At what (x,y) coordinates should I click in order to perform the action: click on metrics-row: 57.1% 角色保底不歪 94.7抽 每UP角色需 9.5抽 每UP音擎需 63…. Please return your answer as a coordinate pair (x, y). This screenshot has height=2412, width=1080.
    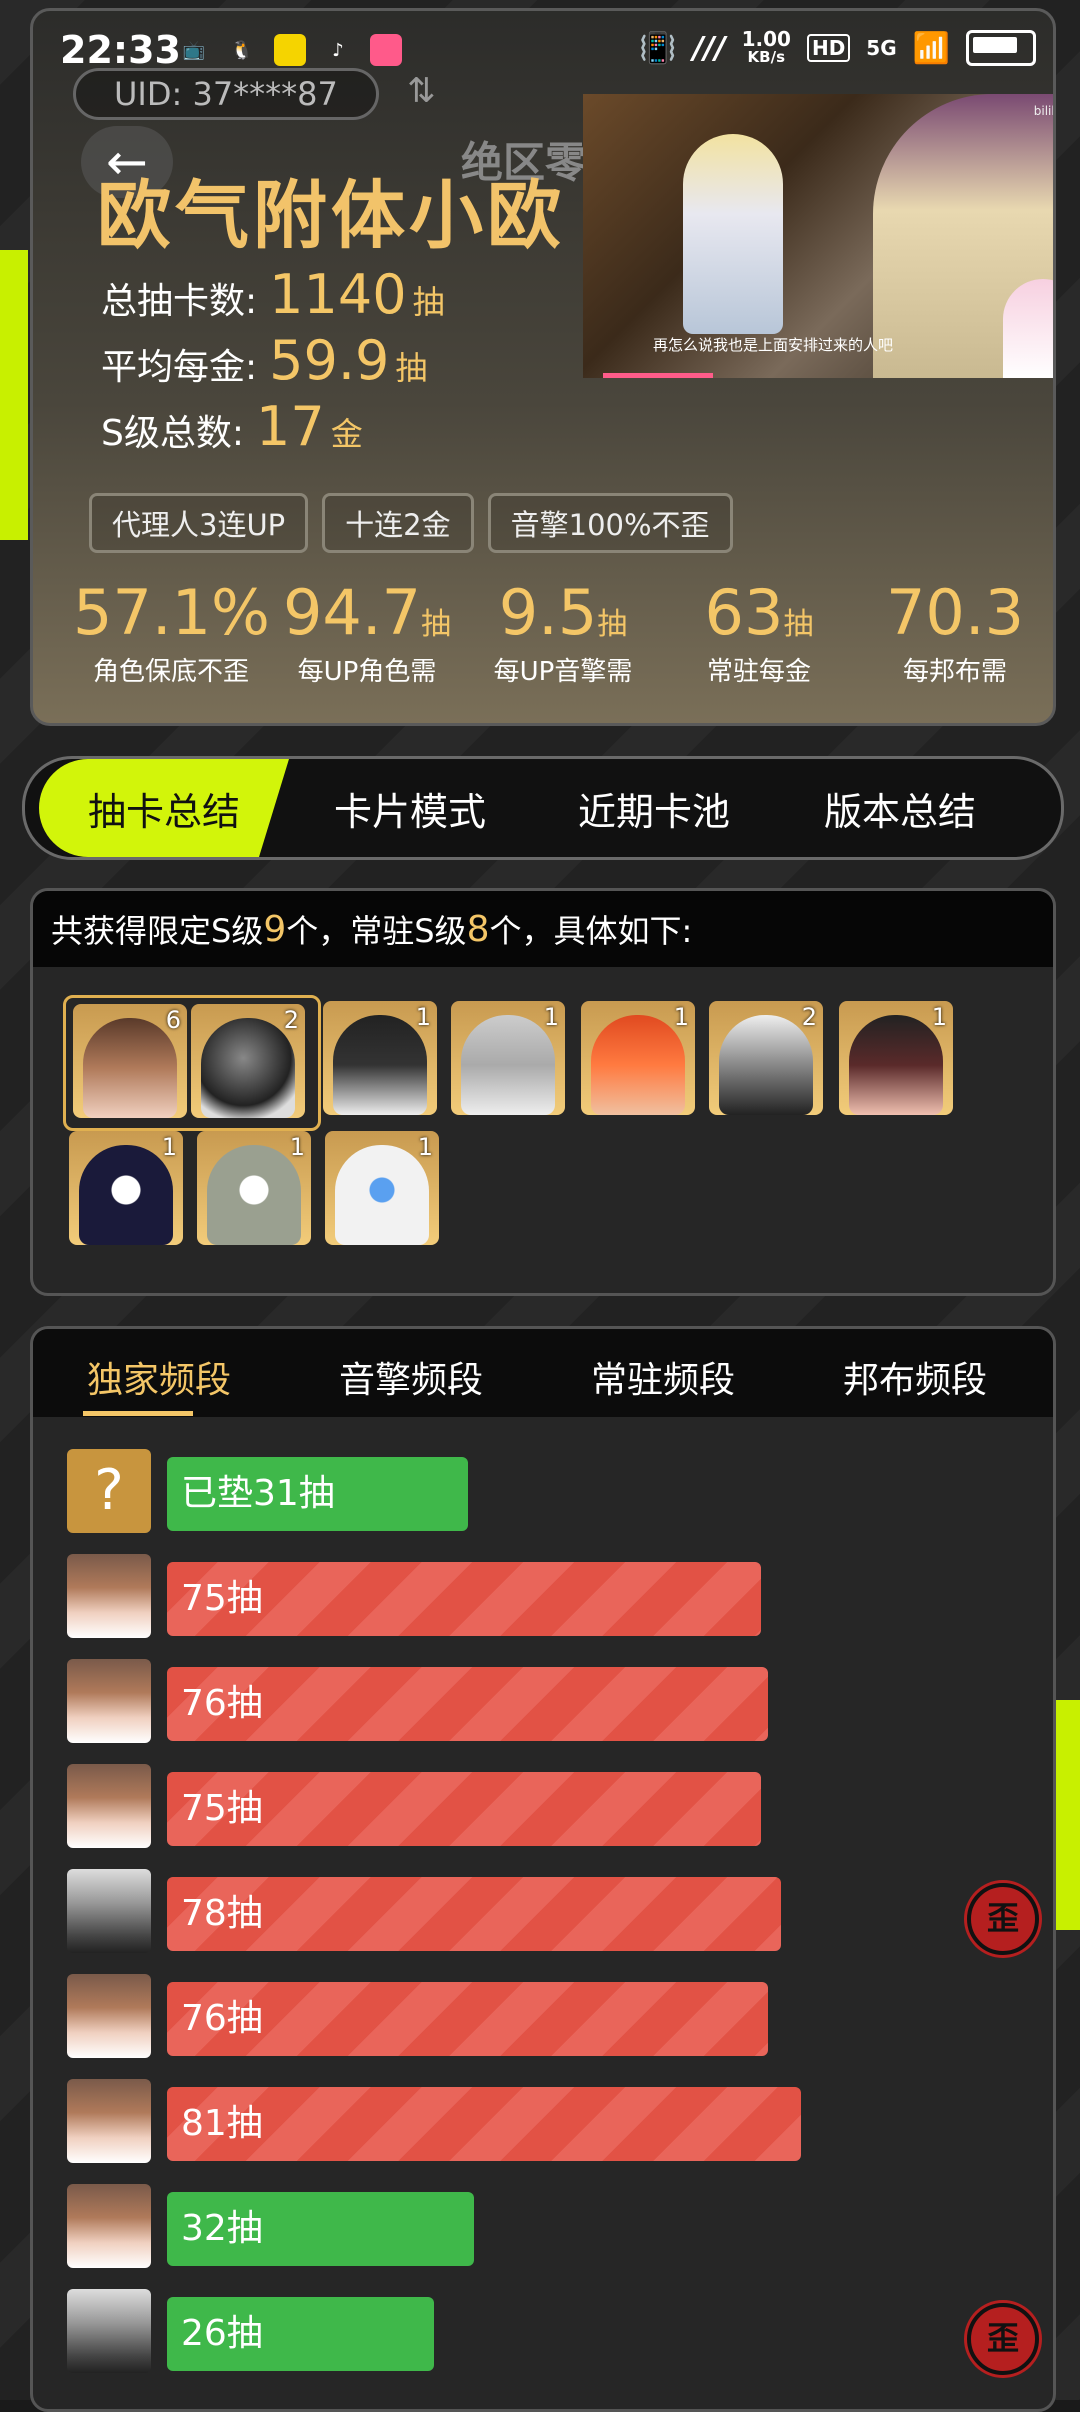
    Looking at the image, I should click on (563, 632).